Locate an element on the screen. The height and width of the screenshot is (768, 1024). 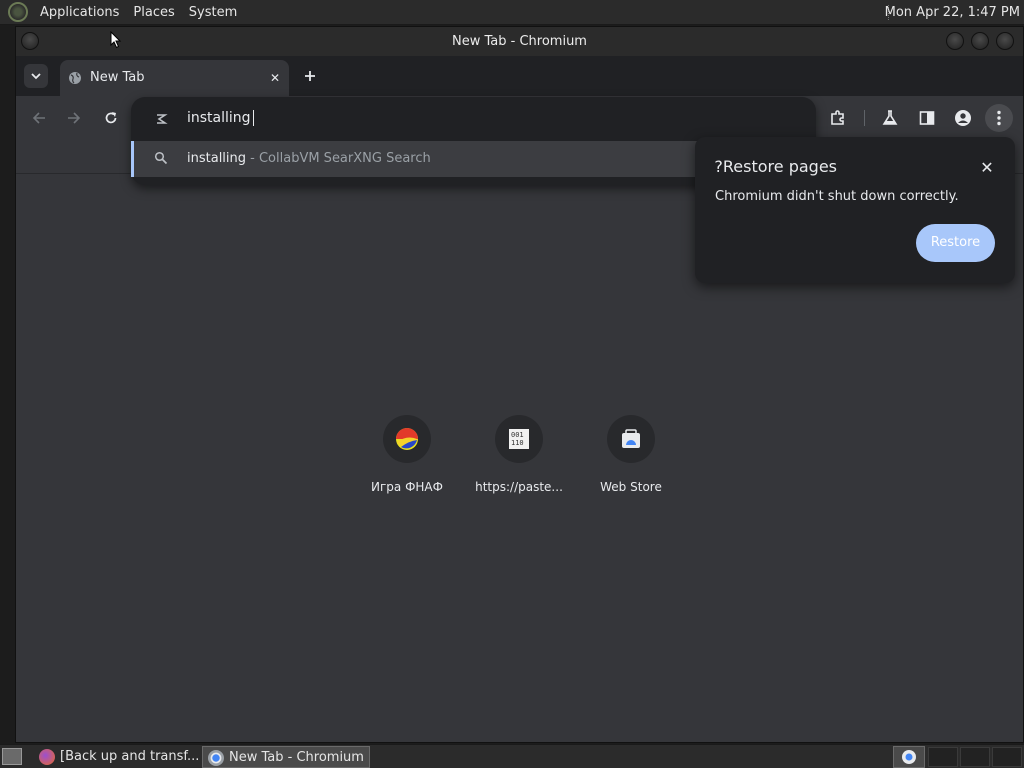
browser-menu-button is located at coordinates (999, 118).